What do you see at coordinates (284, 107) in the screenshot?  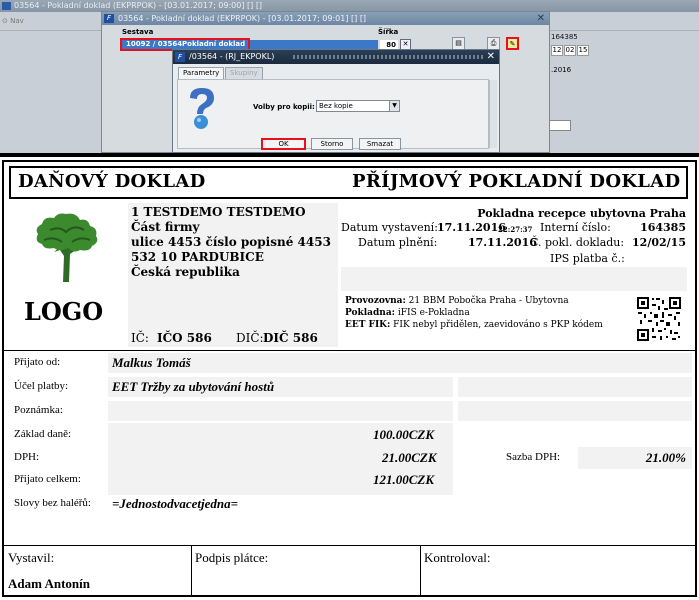 I see `copy-options-label: Volby pro kopii:` at bounding box center [284, 107].